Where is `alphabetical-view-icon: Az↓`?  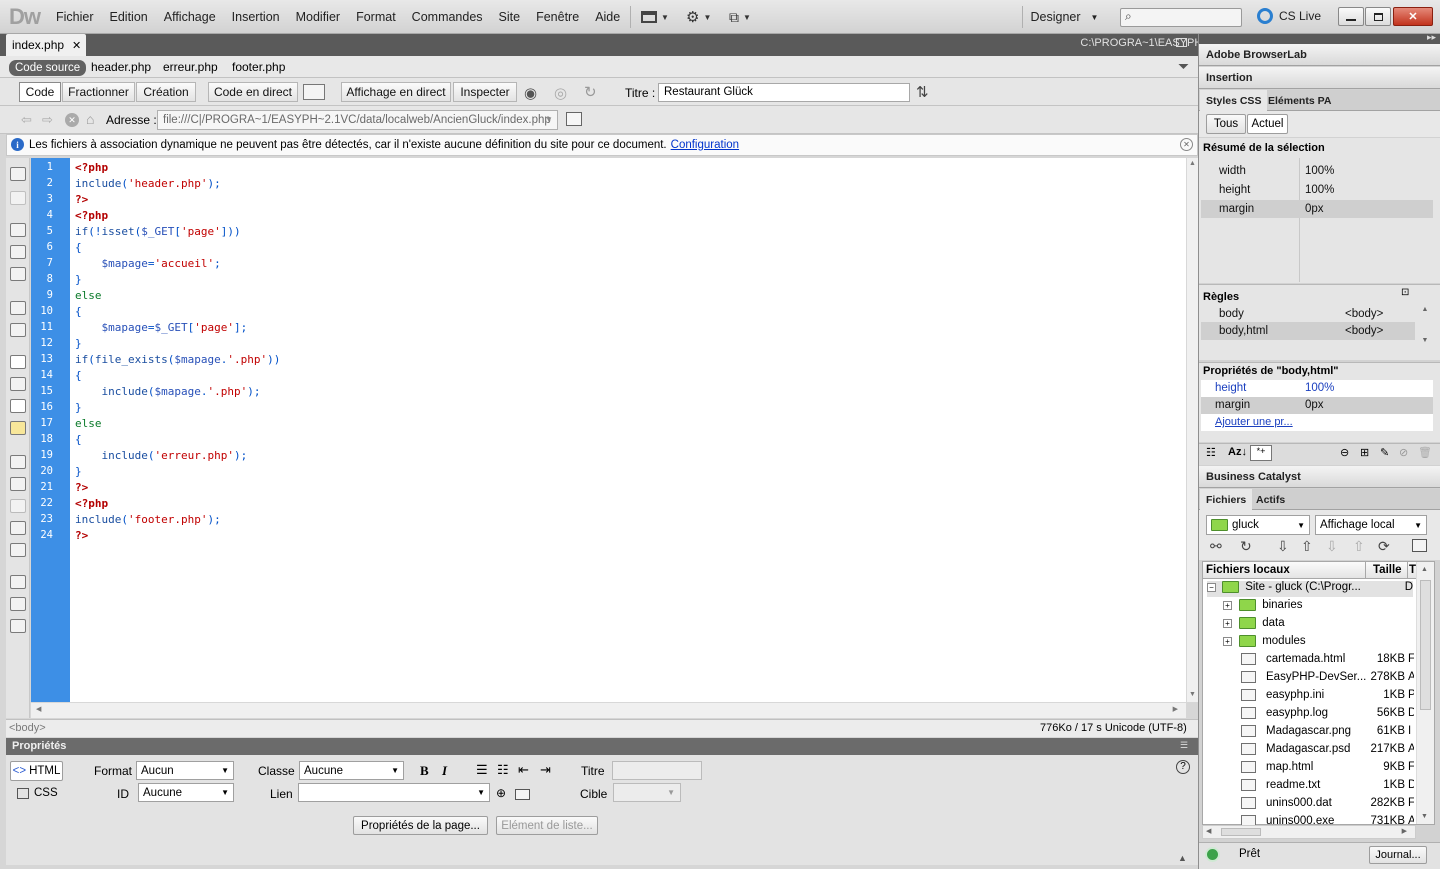
alphabetical-view-icon: Az↓ is located at coordinates (1237, 452).